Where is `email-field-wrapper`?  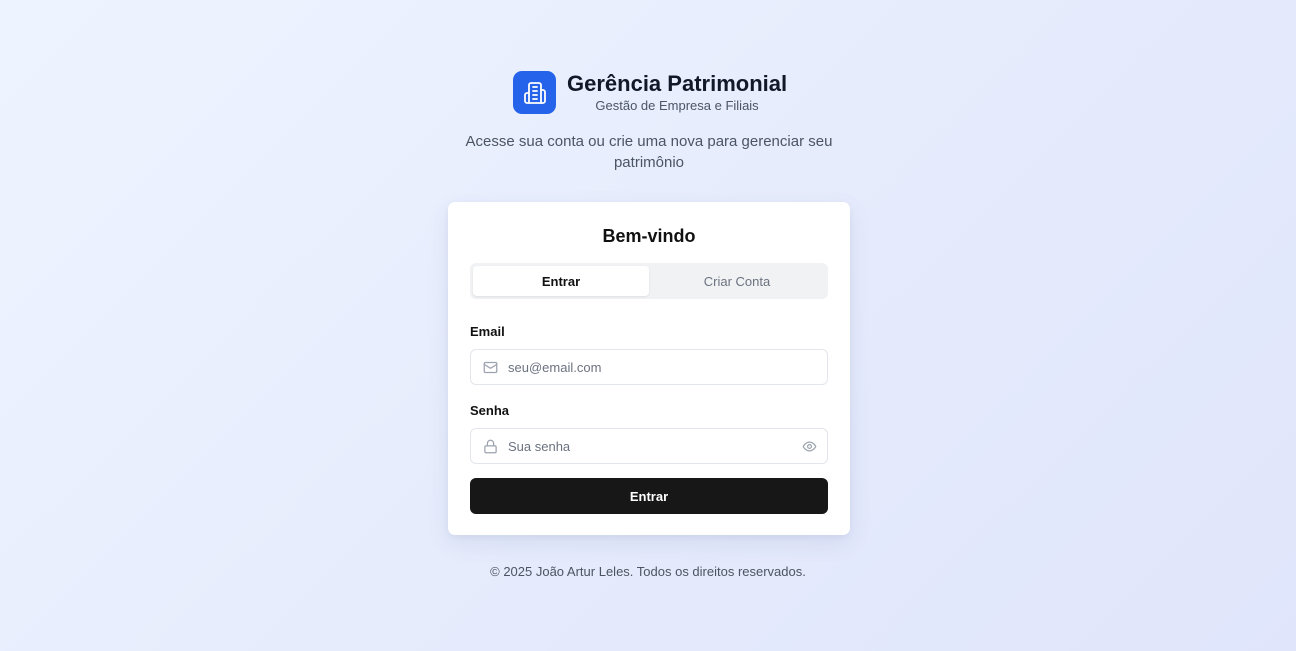
email-field-wrapper is located at coordinates (649, 367).